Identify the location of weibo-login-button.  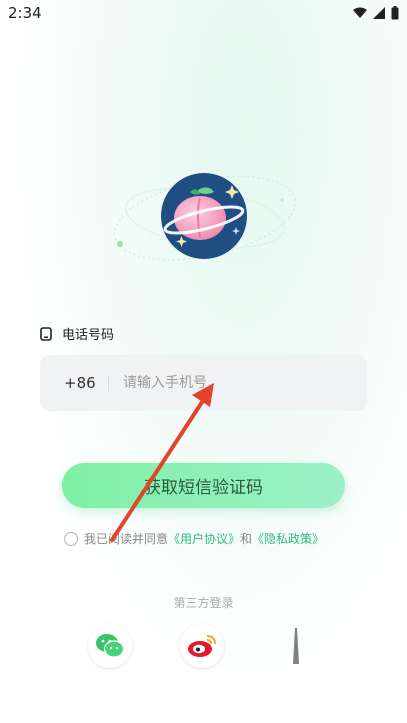
(202, 646).